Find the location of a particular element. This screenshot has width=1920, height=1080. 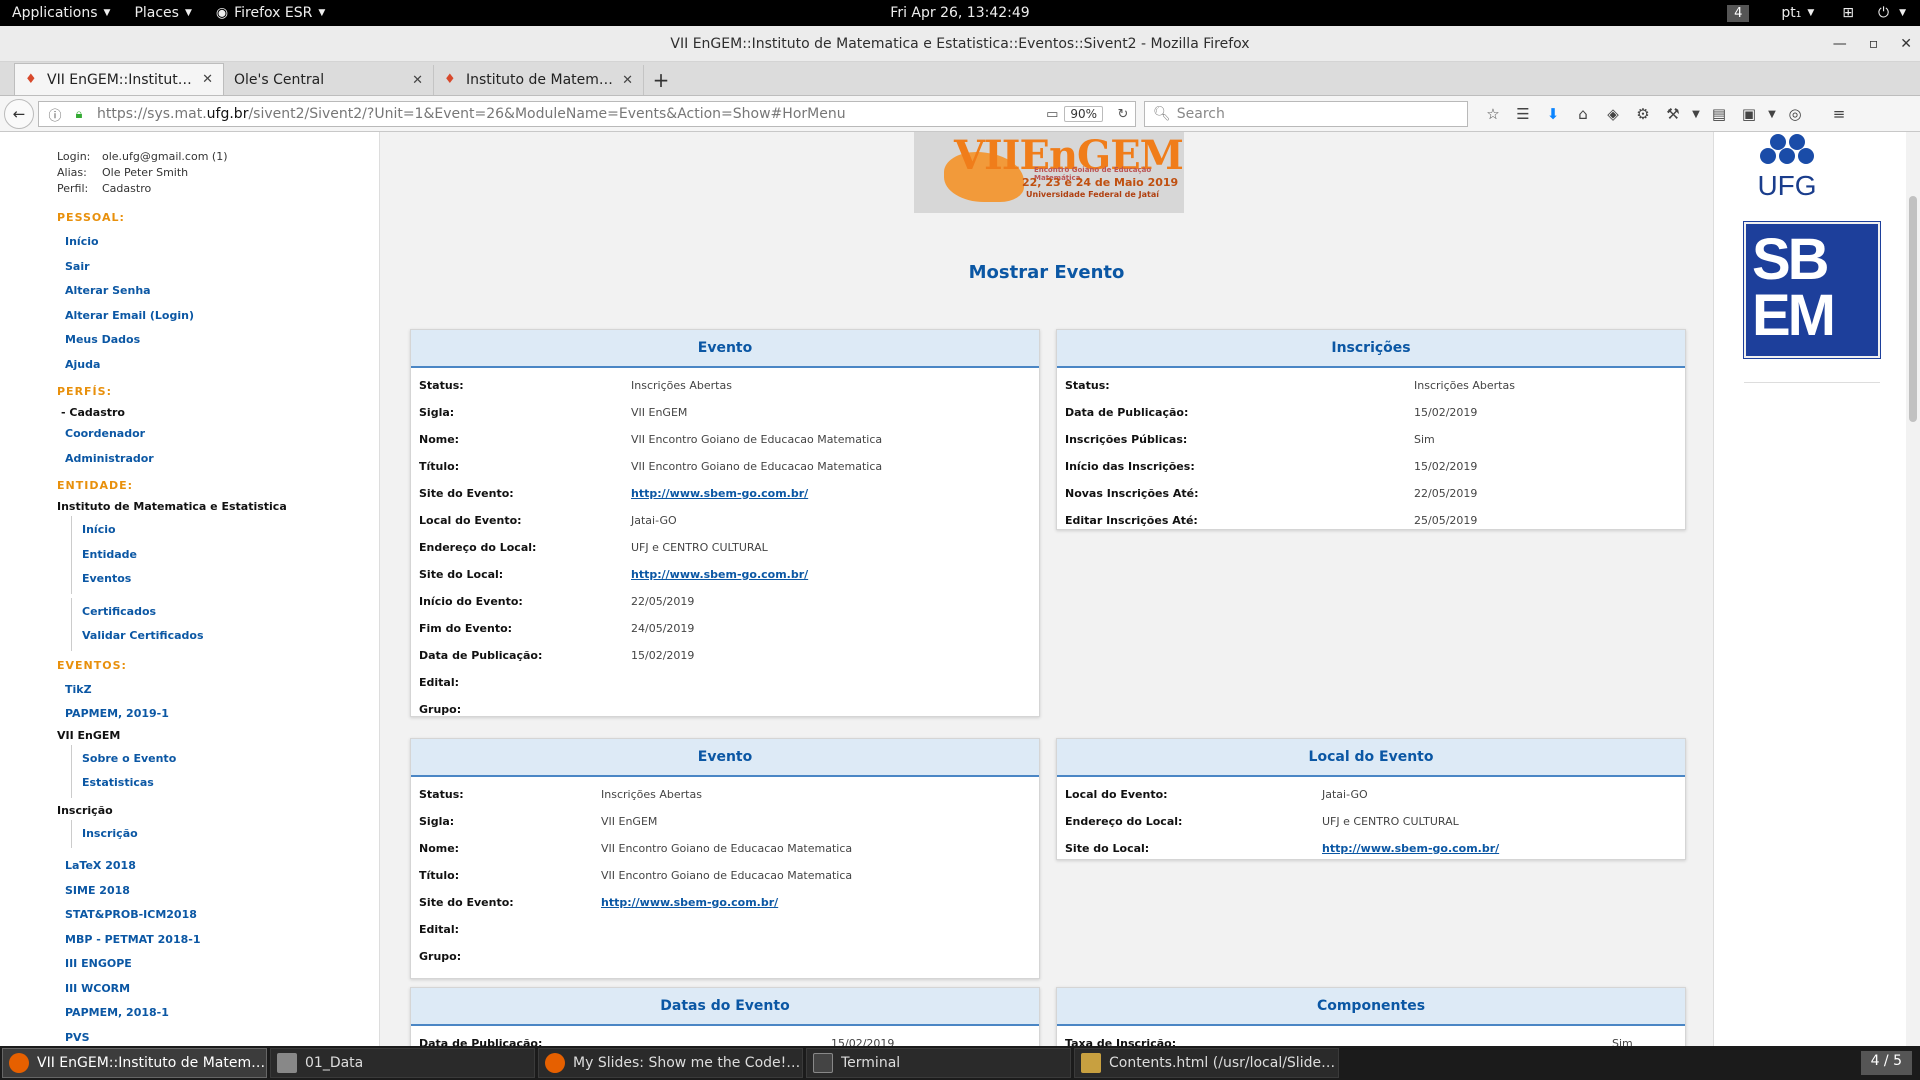

field-label: Início das Inscrições: is located at coordinates (1130, 466).